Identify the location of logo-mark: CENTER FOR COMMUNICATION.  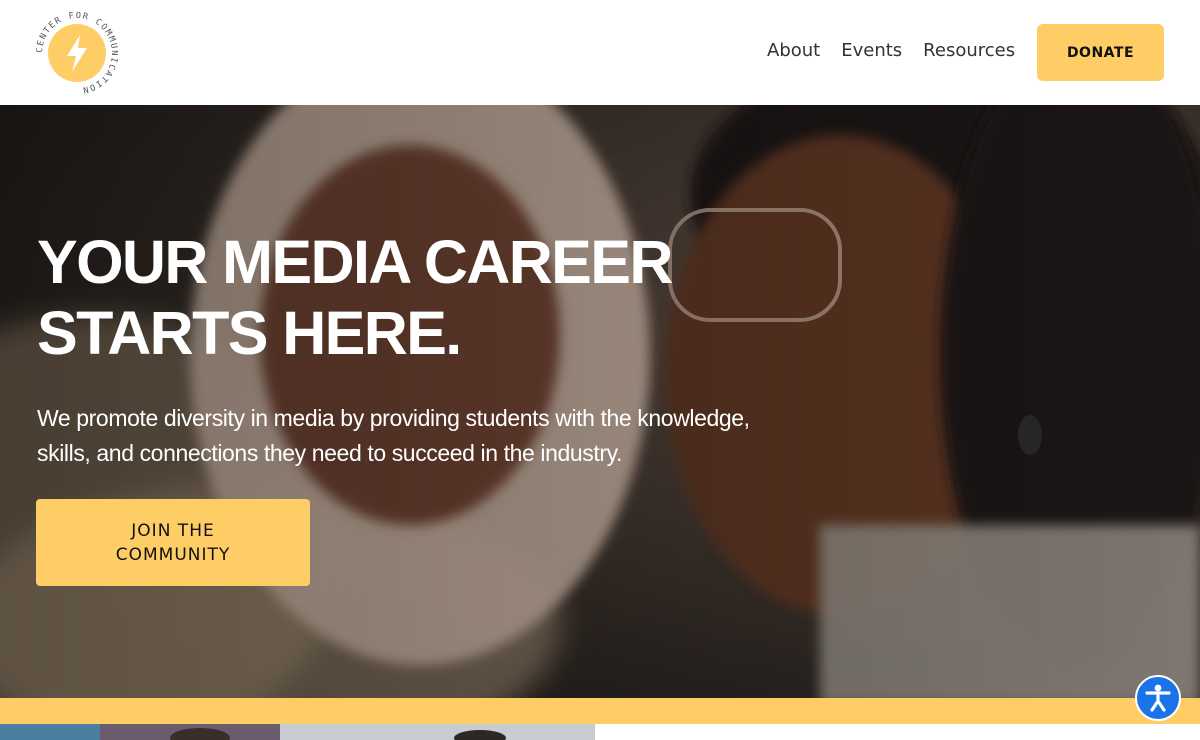
(76, 53).